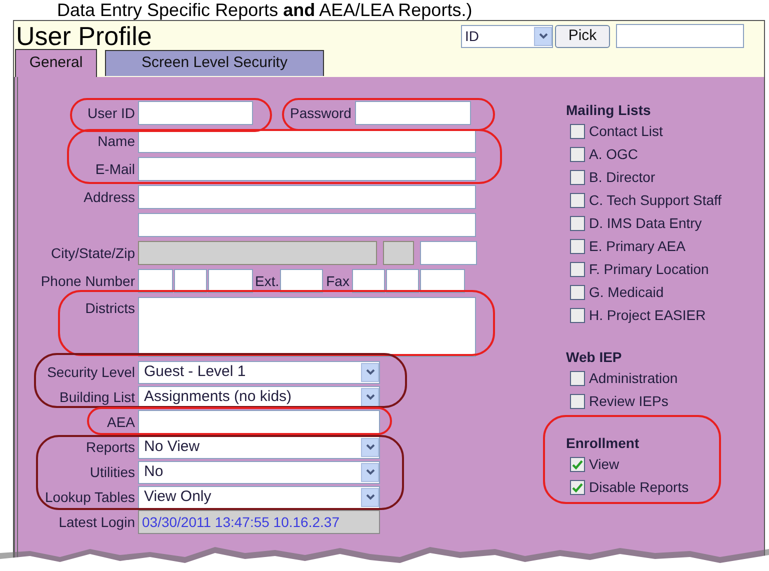 The width and height of the screenshot is (769, 571). What do you see at coordinates (110, 447) in the screenshot?
I see `field-label: Reports` at bounding box center [110, 447].